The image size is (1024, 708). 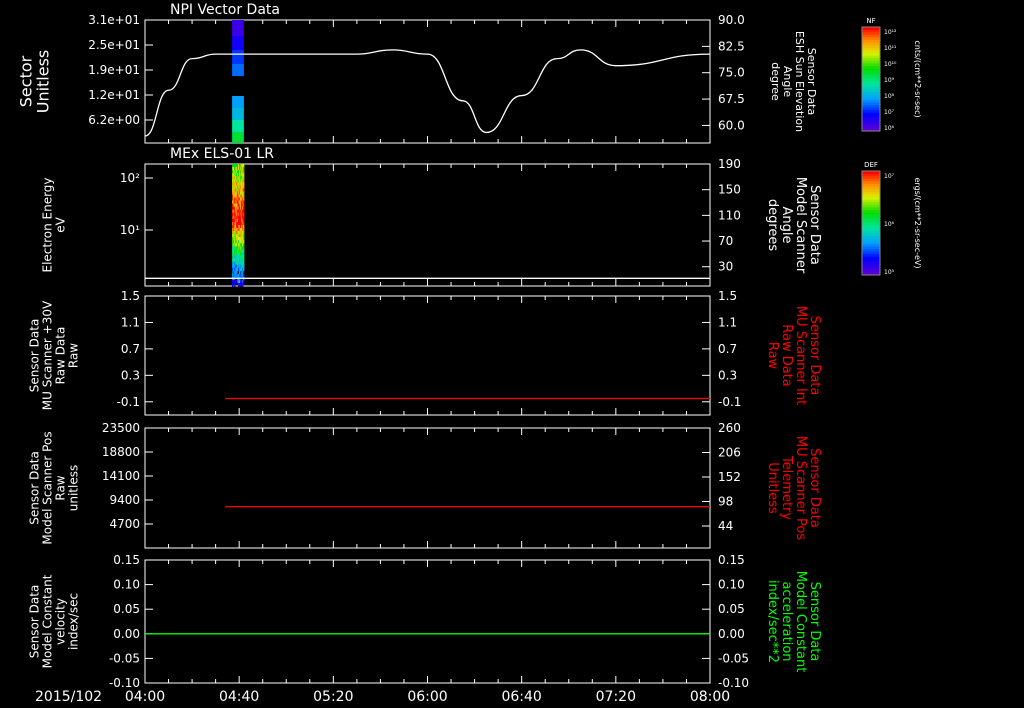 What do you see at coordinates (114, 70) in the screenshot?
I see `y-tick-label-left: 1.9e+01` at bounding box center [114, 70].